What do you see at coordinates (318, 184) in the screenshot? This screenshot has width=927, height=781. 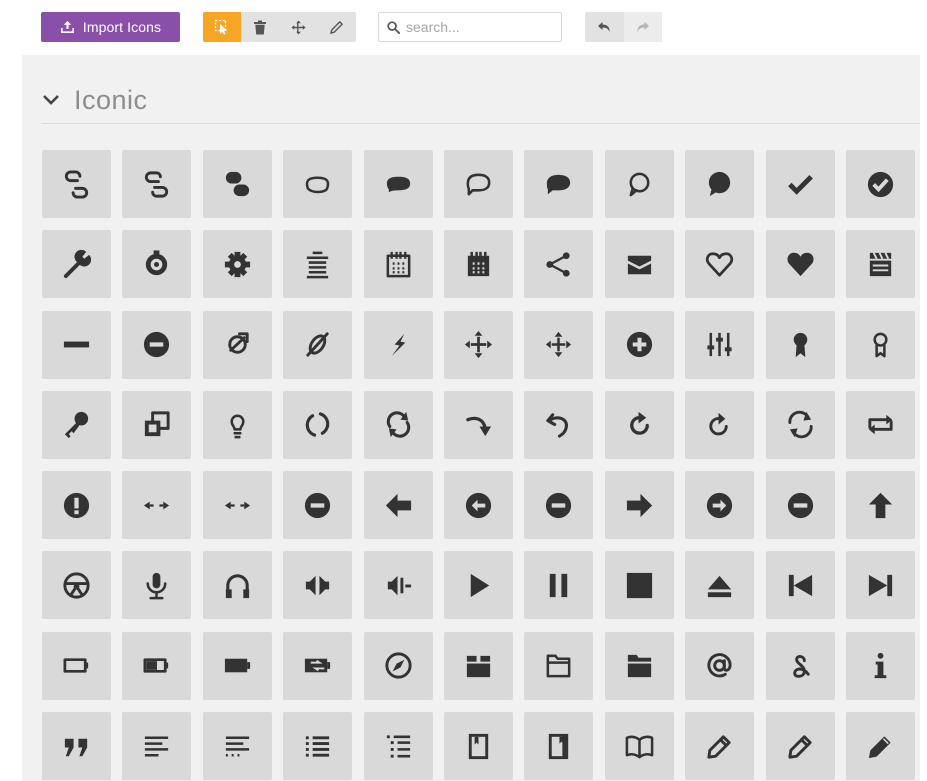 I see `icon-tile-chat-bubble-outline` at bounding box center [318, 184].